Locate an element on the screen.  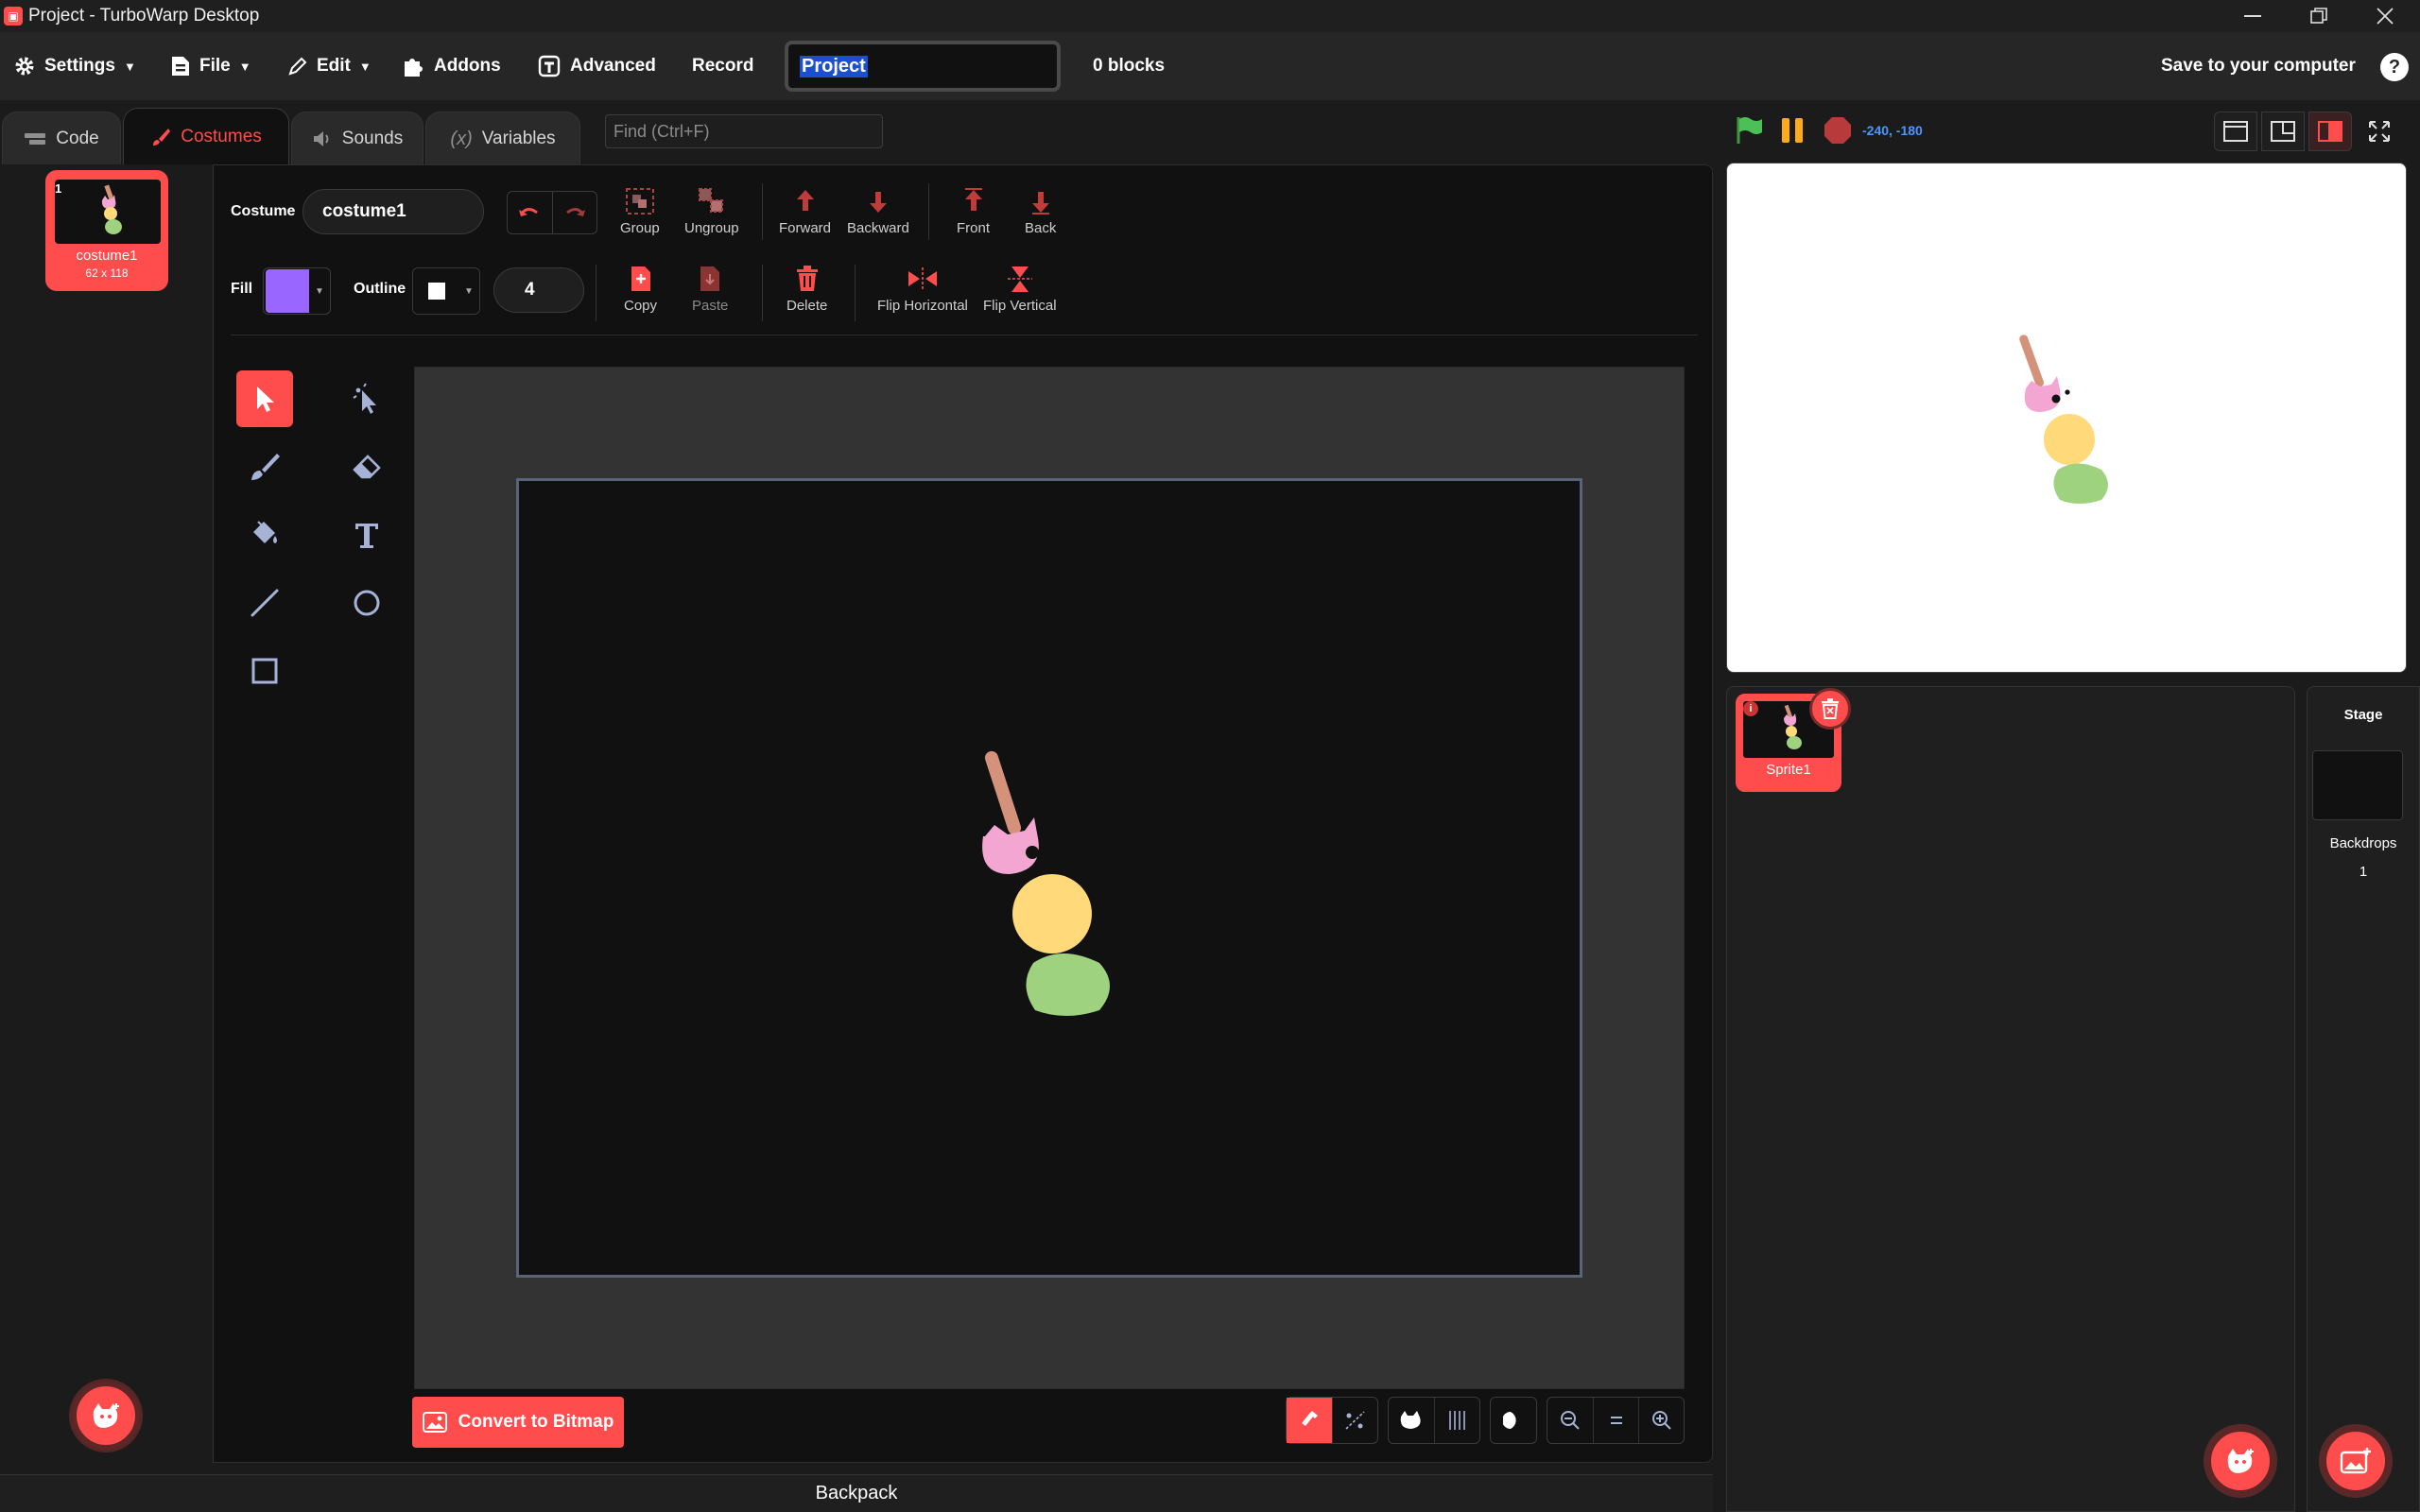
copy-button: Copy is located at coordinates (640, 289).